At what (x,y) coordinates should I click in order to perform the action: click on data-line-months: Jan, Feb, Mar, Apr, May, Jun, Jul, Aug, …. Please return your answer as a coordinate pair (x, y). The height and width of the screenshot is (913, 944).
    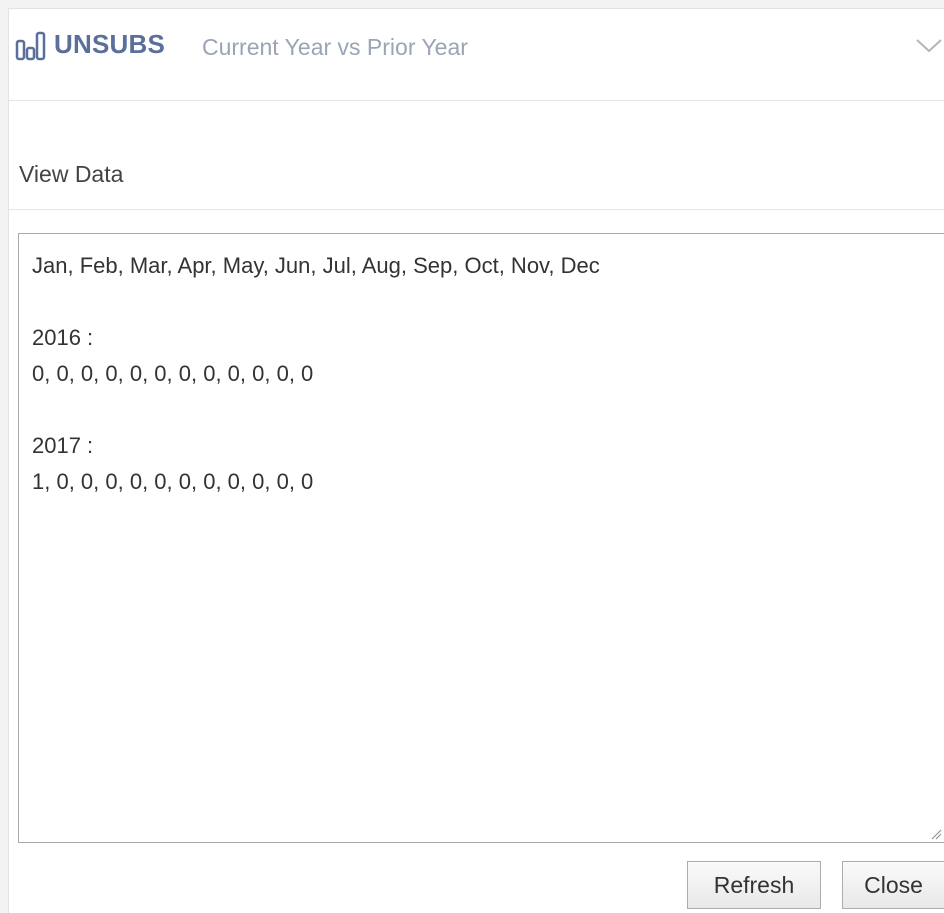
    Looking at the image, I should click on (316, 265).